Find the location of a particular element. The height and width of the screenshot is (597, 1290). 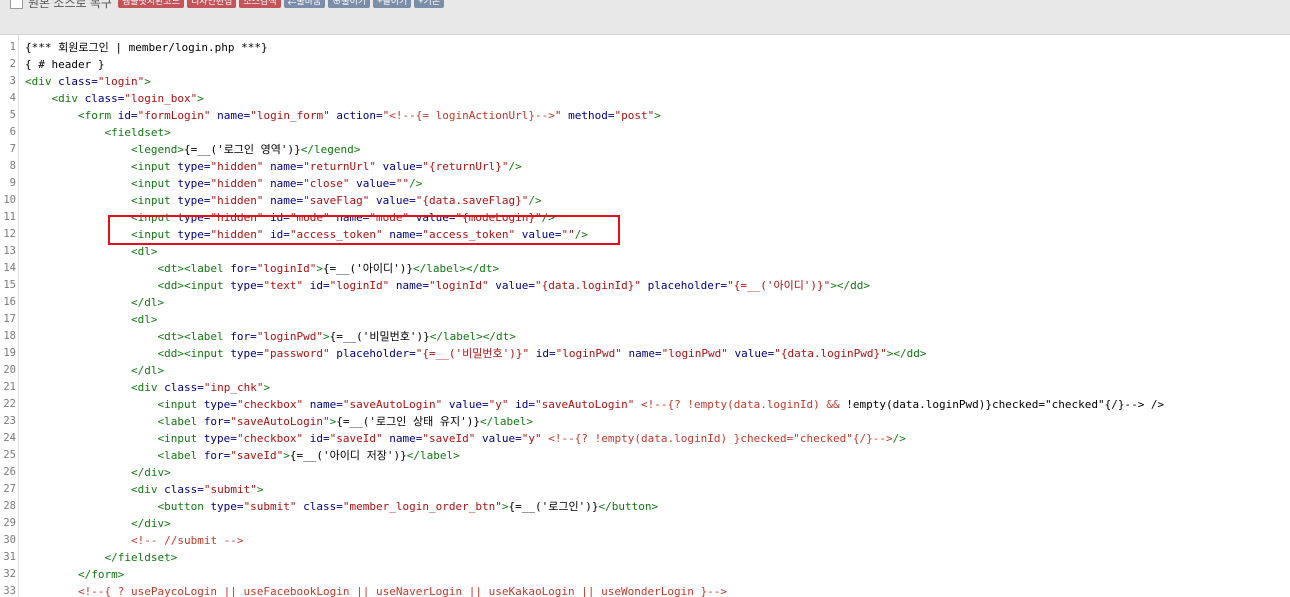

code-token: "{data.loginId}" is located at coordinates (591, 285).